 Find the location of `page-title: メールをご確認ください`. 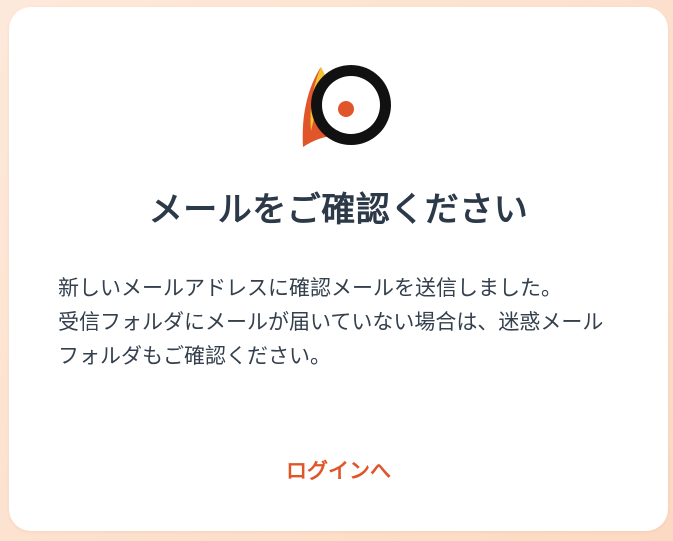

page-title: メールをご確認ください is located at coordinates (338, 210).